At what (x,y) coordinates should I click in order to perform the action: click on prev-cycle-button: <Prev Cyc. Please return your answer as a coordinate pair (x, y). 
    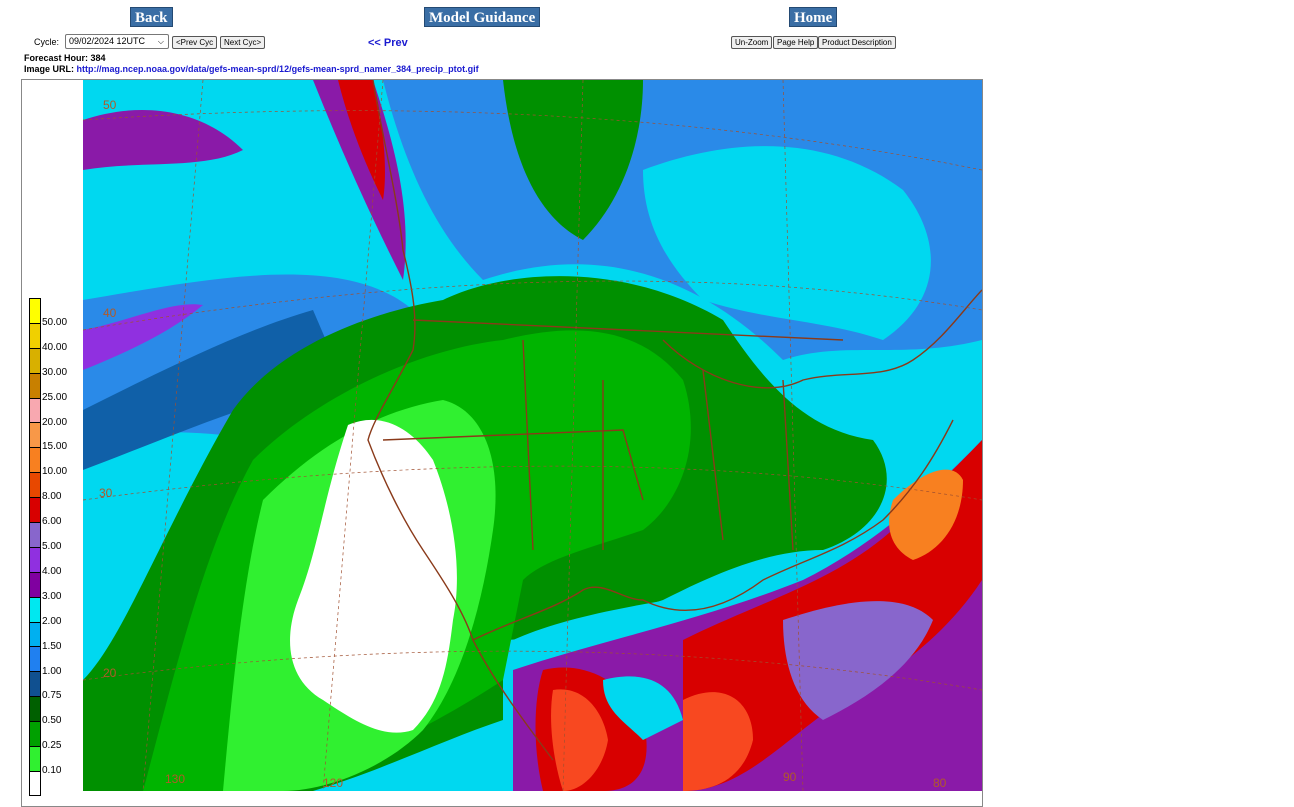
    Looking at the image, I should click on (195, 42).